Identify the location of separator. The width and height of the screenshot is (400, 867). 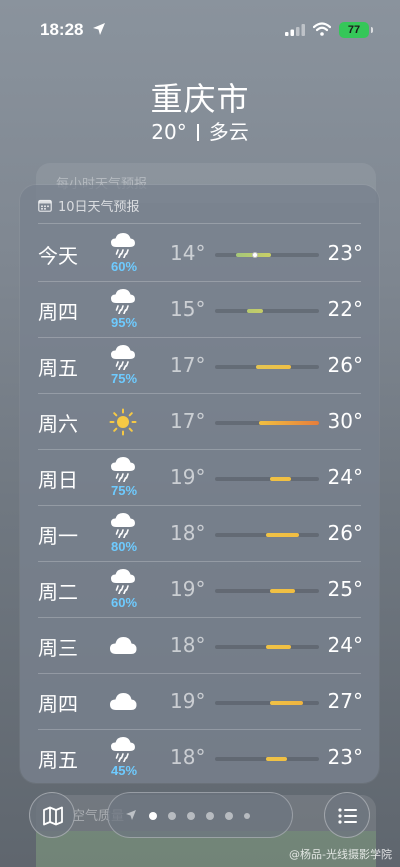
(197, 132).